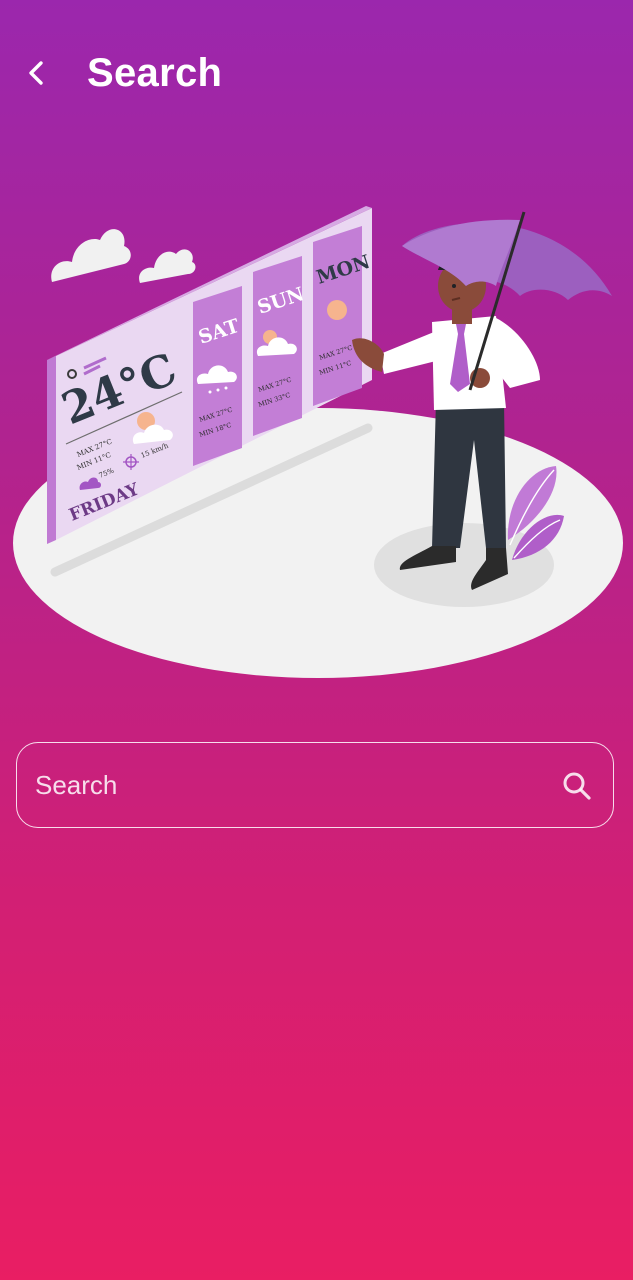 Image resolution: width=633 pixels, height=1280 pixels. I want to click on forecast-card-sun: SUN MAX 27°C MIN 33°C, so click(280, 346).